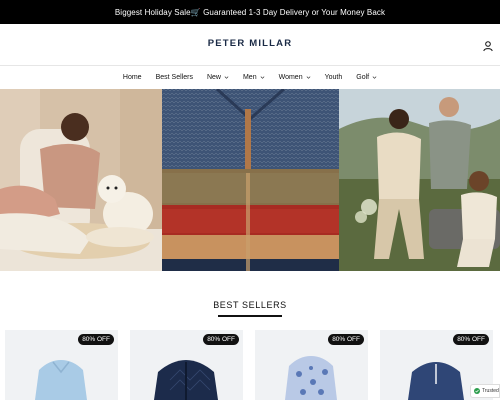 Image resolution: width=500 pixels, height=400 pixels. I want to click on nav-item-home: Home, so click(132, 77).